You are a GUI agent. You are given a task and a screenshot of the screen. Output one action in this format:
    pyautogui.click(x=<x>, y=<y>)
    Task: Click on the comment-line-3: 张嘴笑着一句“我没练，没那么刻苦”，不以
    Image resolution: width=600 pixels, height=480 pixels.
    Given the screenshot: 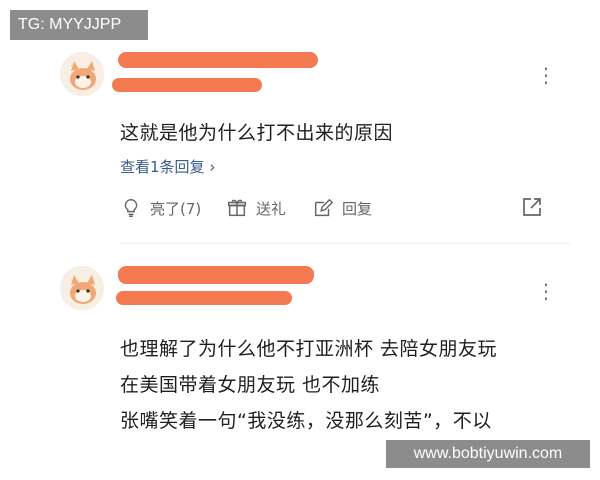 What is the action you would take?
    pyautogui.click(x=306, y=421)
    